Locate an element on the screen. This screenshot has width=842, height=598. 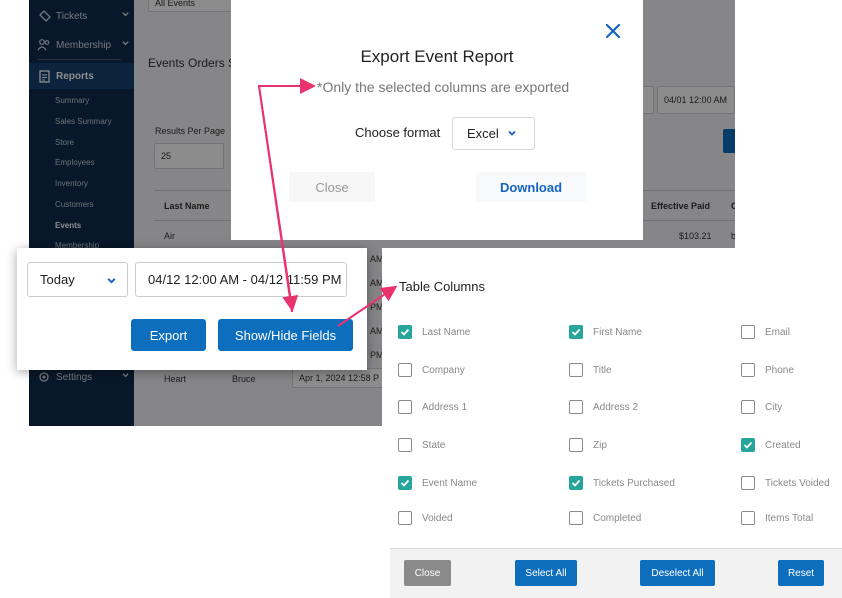
column-option: Phone is located at coordinates (767, 370).